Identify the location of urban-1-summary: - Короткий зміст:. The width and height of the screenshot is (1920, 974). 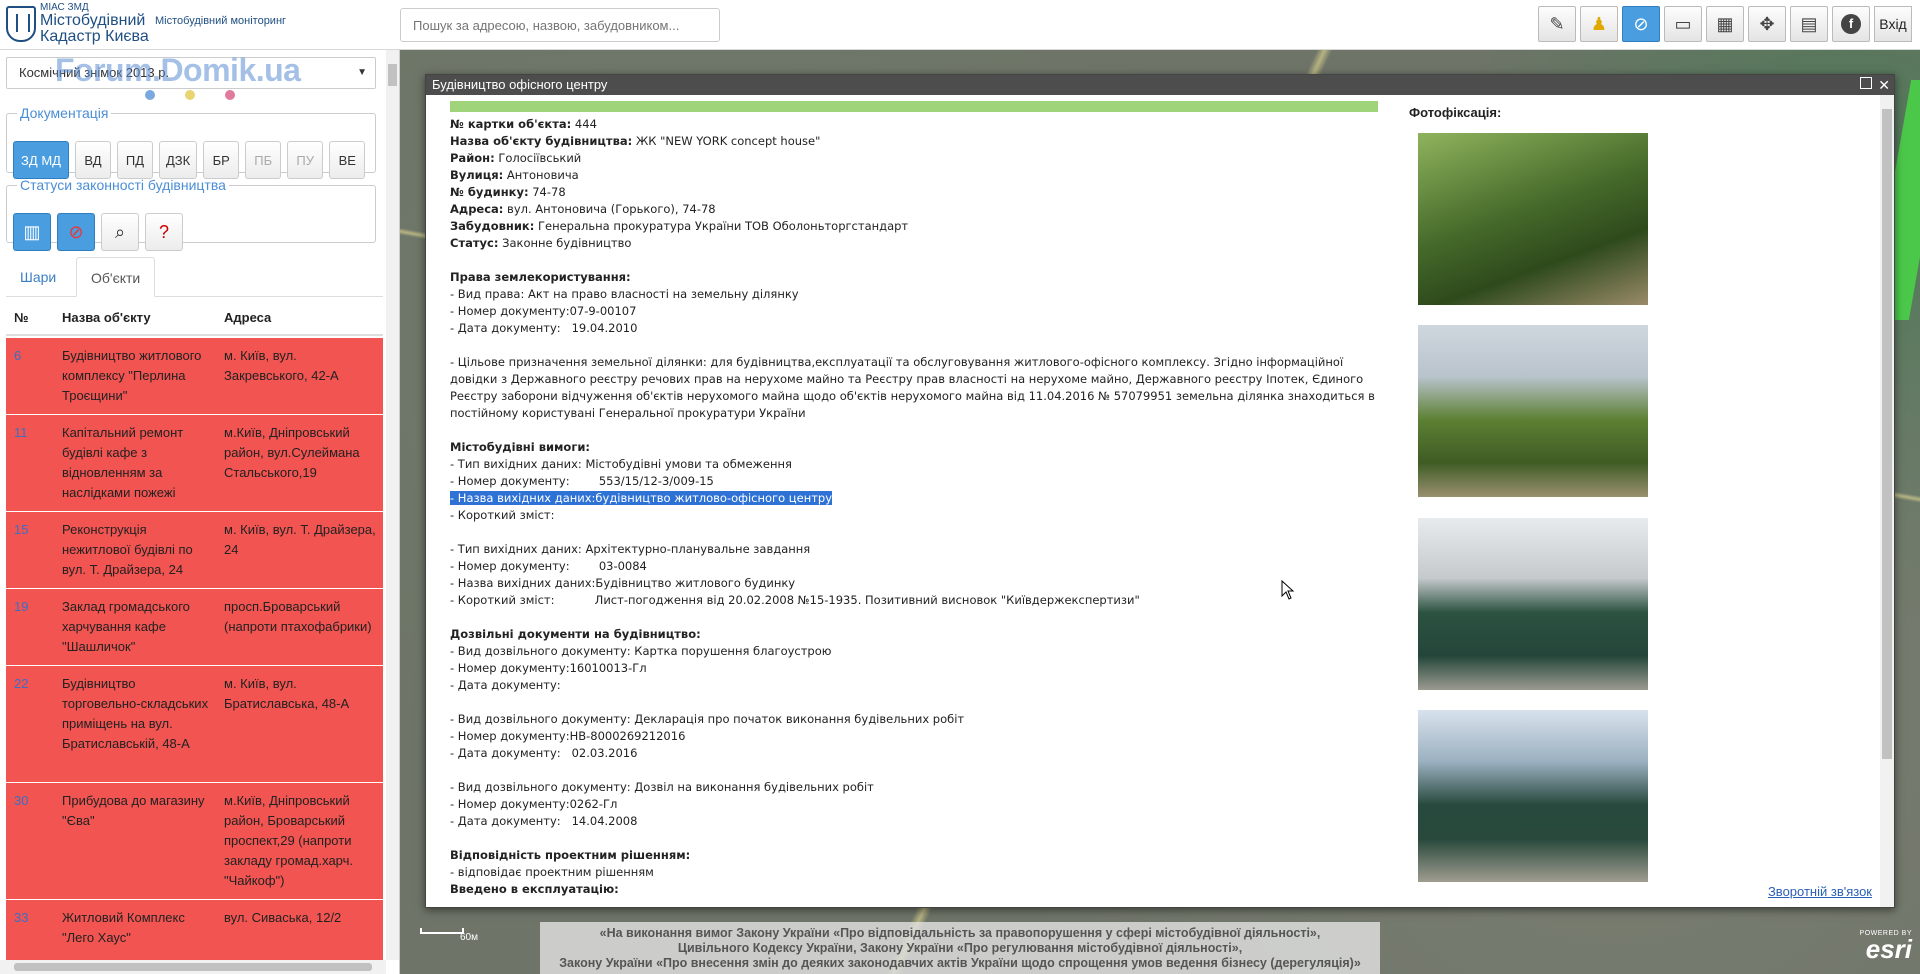
(502, 515).